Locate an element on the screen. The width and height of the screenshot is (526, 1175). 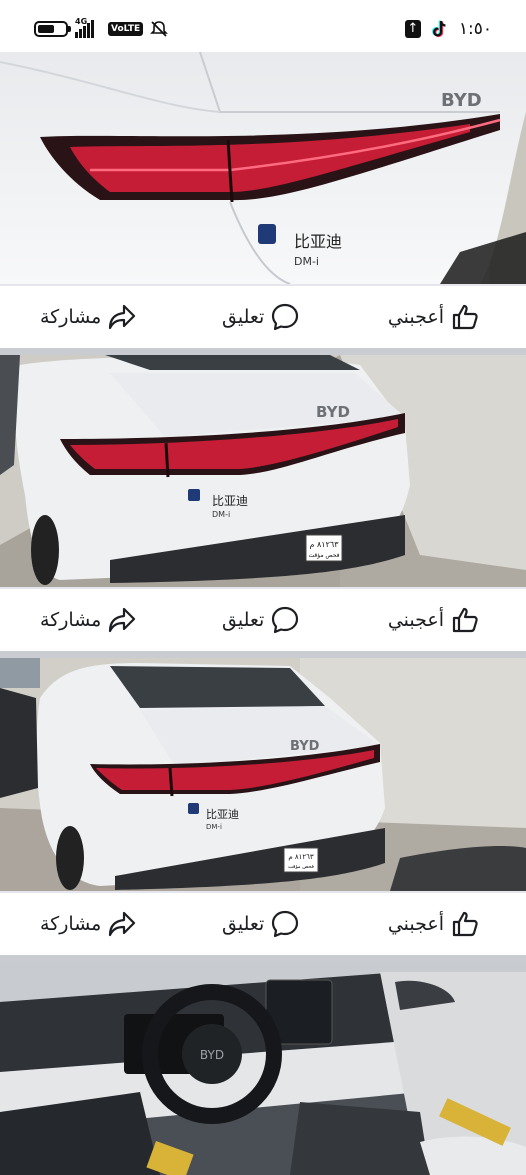
plate-number-3: ٨١٢٦٣ م is located at coordinates (301, 857).